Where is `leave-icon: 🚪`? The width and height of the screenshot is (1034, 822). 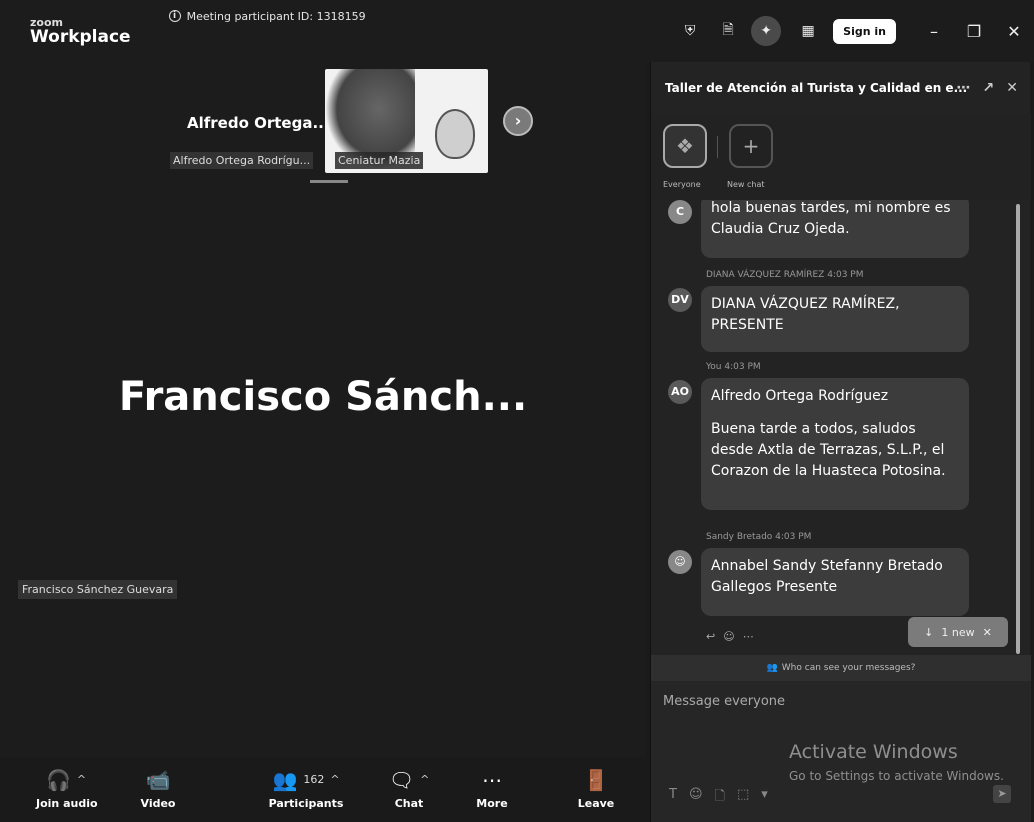 leave-icon: 🚪 is located at coordinates (596, 780).